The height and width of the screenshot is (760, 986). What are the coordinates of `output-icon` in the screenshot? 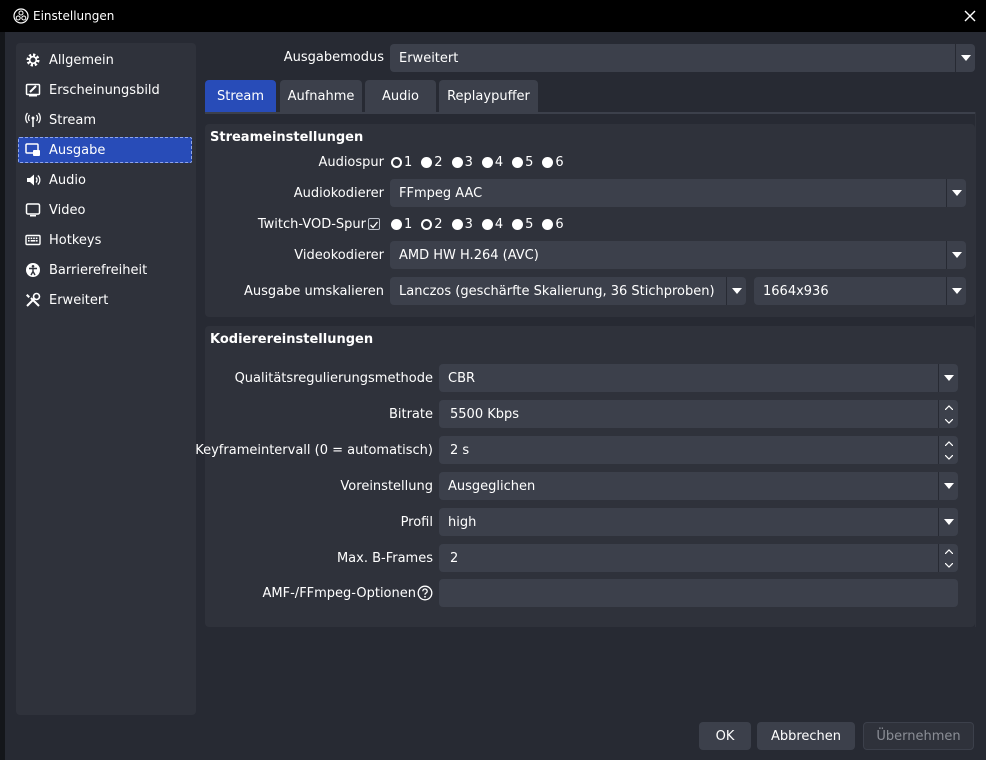 It's located at (33, 150).